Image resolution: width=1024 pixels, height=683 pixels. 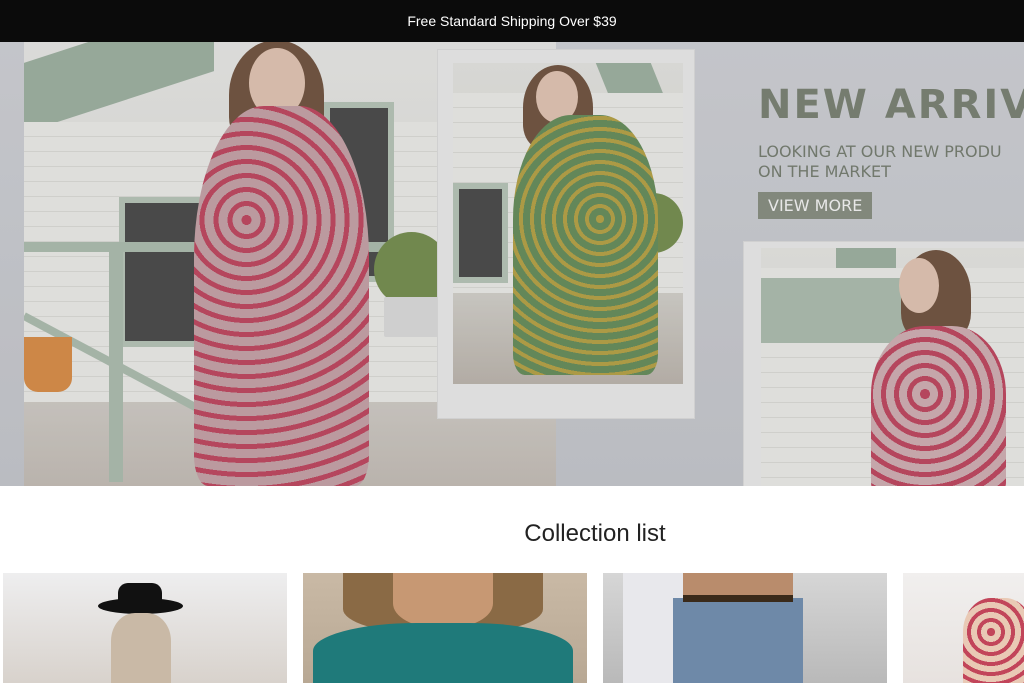 What do you see at coordinates (738, 640) in the screenshot?
I see `denim-jeans` at bounding box center [738, 640].